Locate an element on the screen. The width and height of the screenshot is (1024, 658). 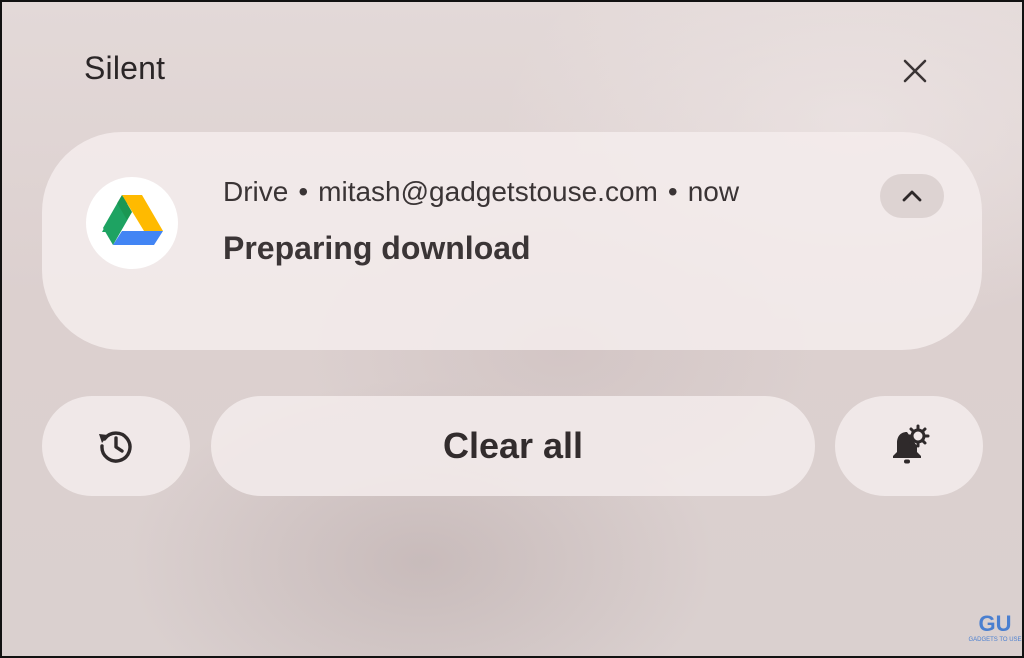
close-icon is located at coordinates (915, 71).